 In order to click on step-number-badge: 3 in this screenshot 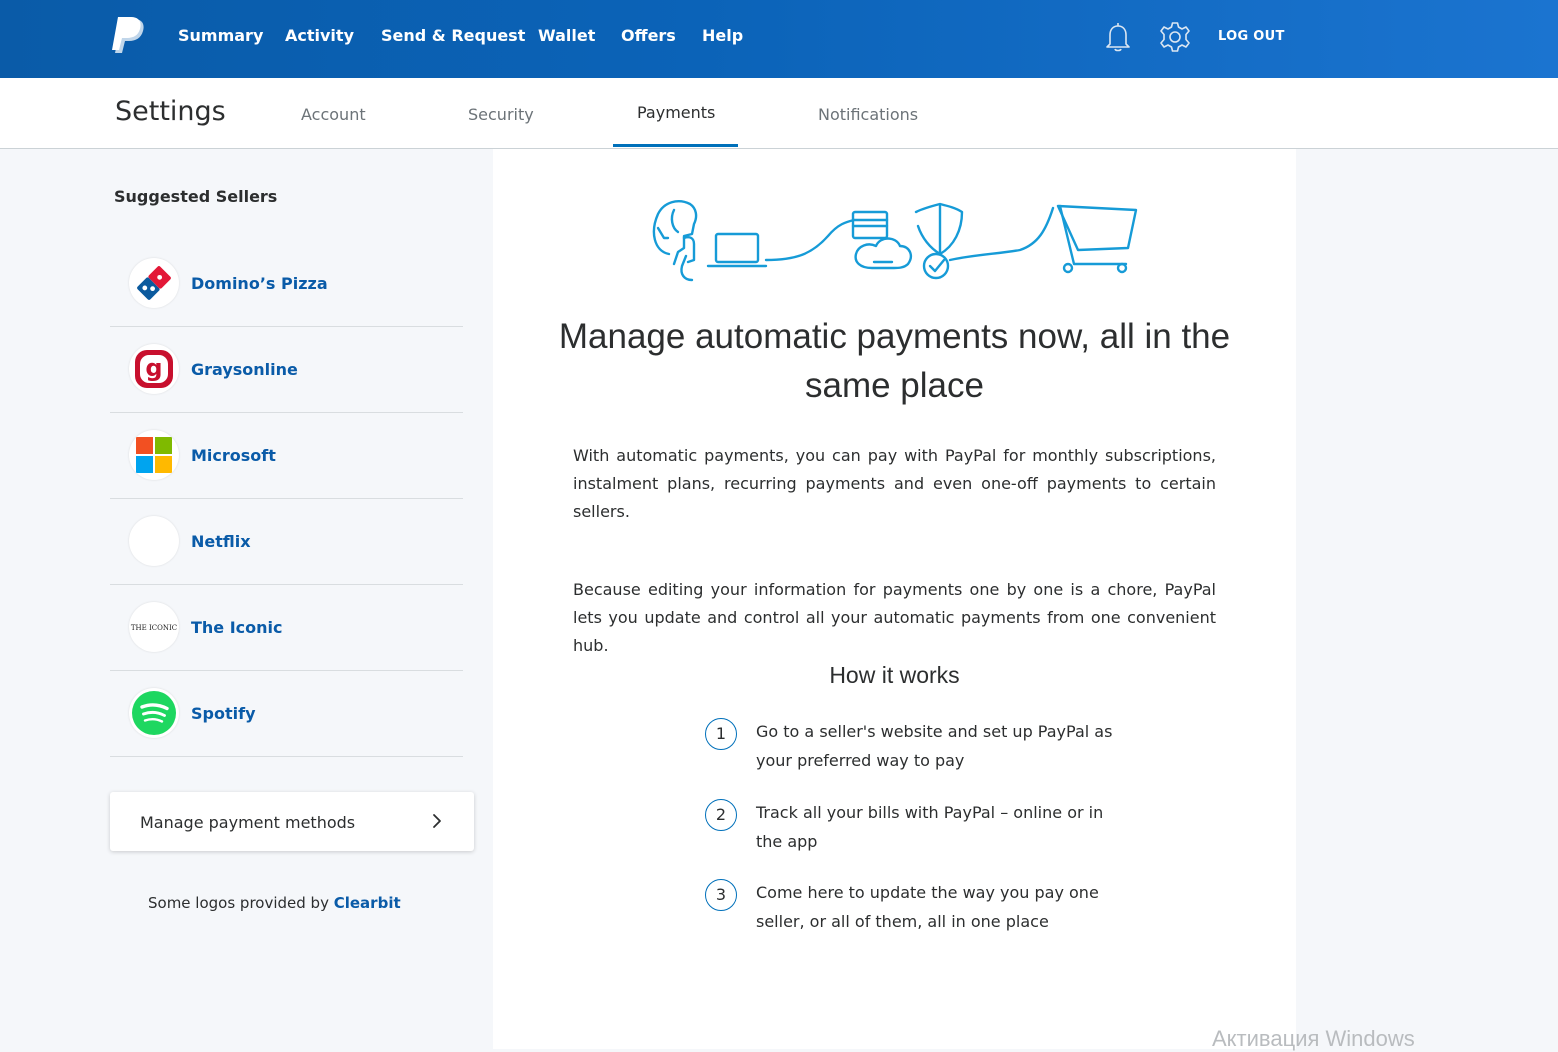, I will do `click(721, 895)`.